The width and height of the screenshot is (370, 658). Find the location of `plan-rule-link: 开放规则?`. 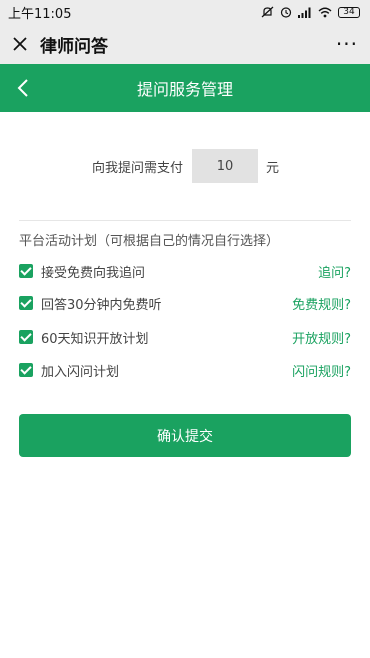

plan-rule-link: 开放规则? is located at coordinates (321, 337).